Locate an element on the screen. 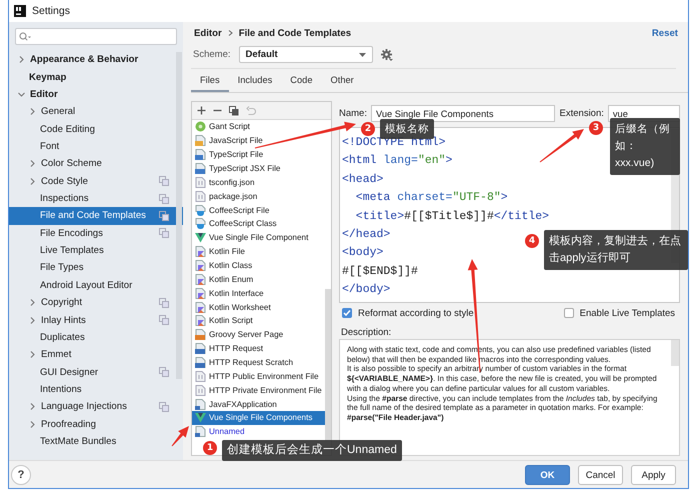 Image resolution: width=692 pixels, height=490 pixels. code-line: <html lang="en"> is located at coordinates (396, 161).